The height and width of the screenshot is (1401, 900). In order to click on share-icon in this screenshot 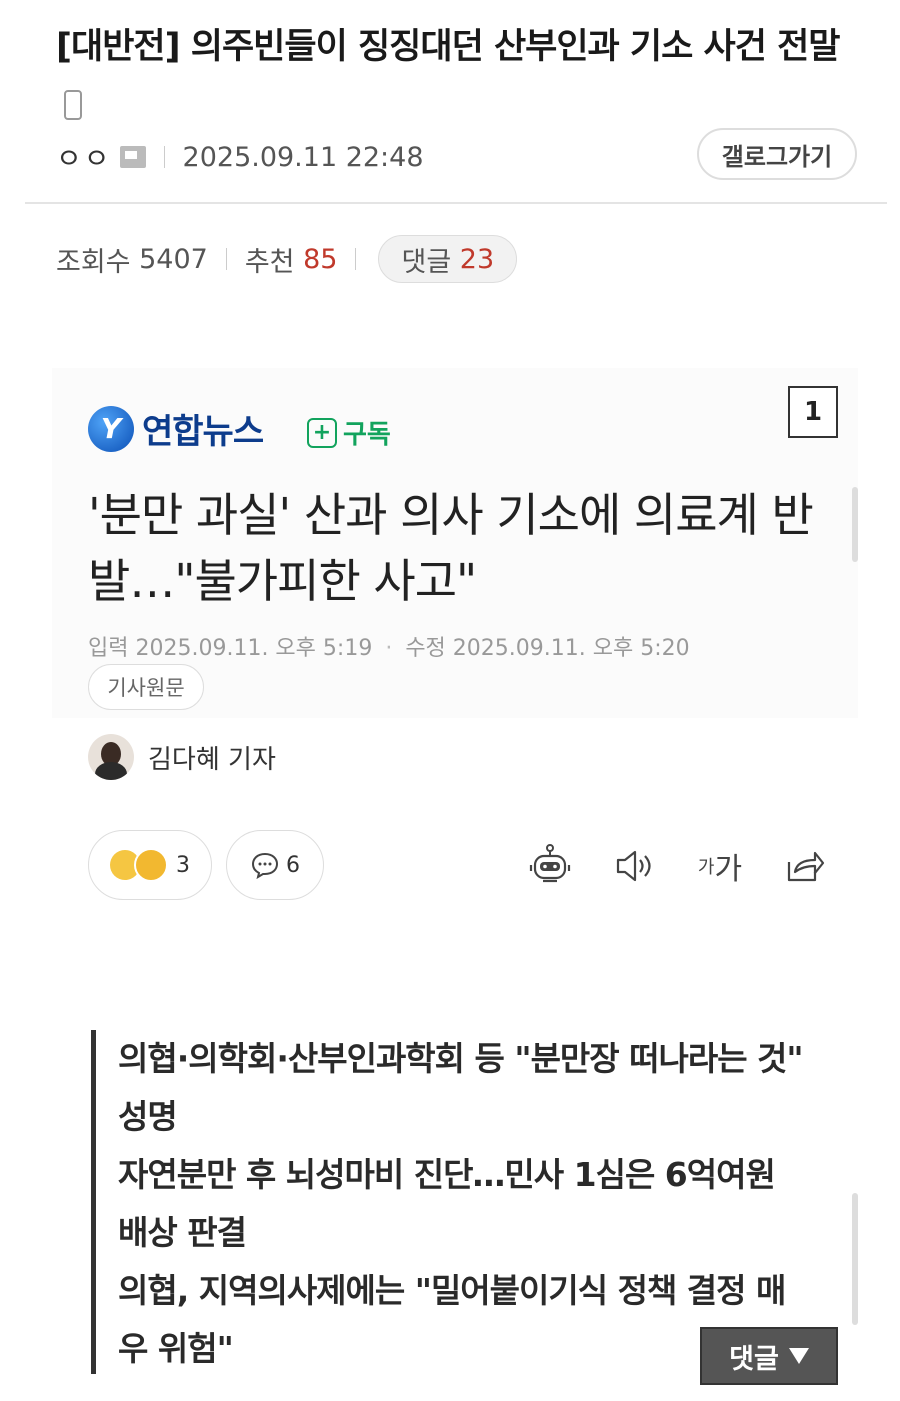, I will do `click(804, 866)`.